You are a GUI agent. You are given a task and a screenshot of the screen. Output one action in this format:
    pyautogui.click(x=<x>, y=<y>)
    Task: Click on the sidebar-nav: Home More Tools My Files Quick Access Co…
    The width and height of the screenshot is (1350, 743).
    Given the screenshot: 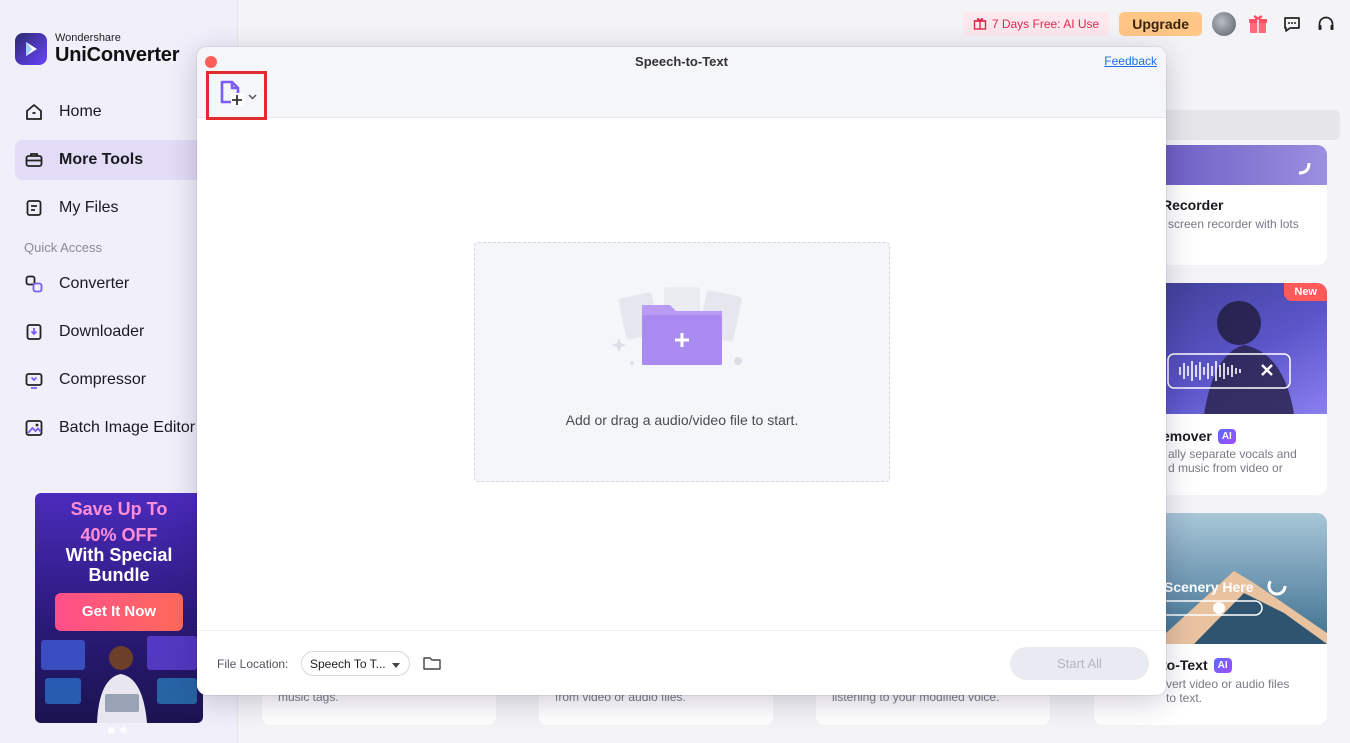 What is the action you would take?
    pyautogui.click(x=120, y=274)
    